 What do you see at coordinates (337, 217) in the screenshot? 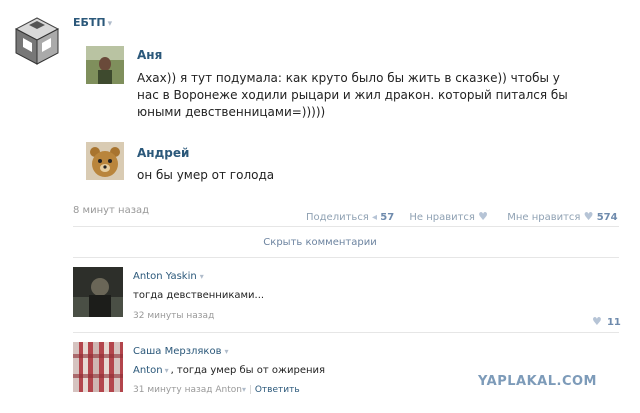
I see `share-label: Поделиться` at bounding box center [337, 217].